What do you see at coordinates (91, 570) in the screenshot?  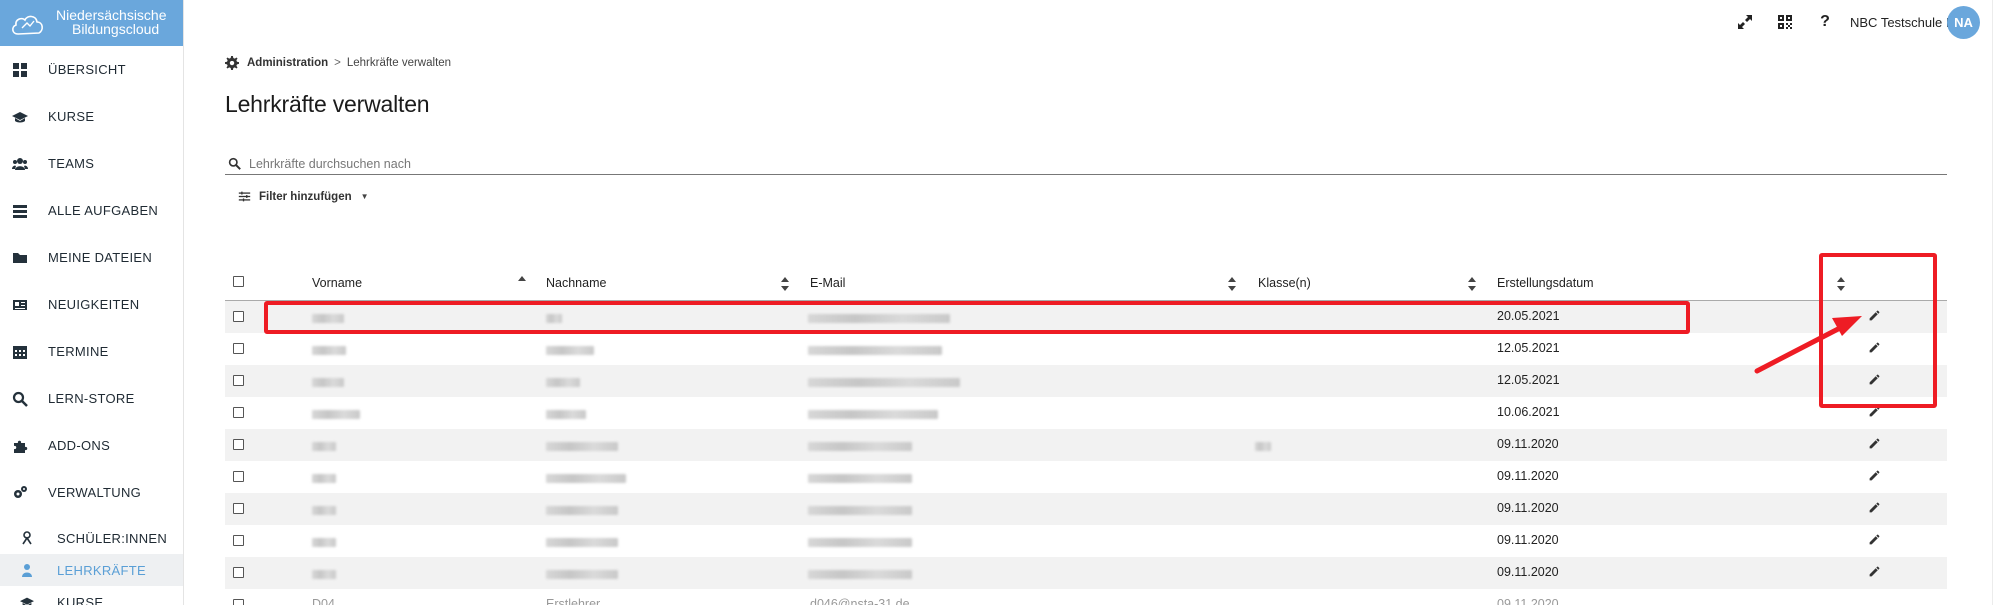 I see `sidebar-subitem-lehrkraefte: LEHRKRÄFTE` at bounding box center [91, 570].